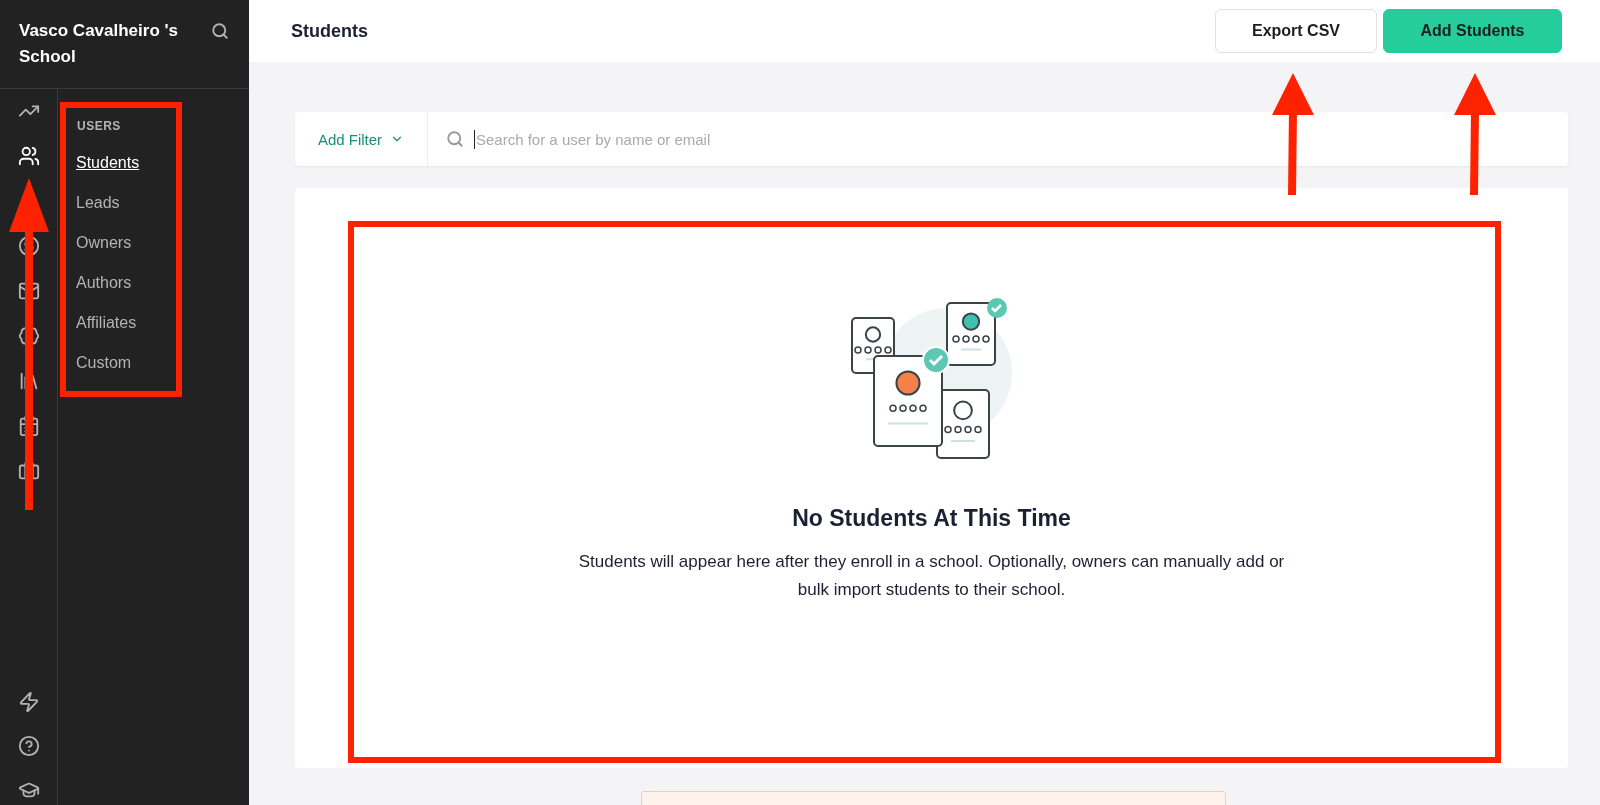 This screenshot has width=1600, height=805. Describe the element at coordinates (1472, 31) in the screenshot. I see `add-button: Add Students` at that location.